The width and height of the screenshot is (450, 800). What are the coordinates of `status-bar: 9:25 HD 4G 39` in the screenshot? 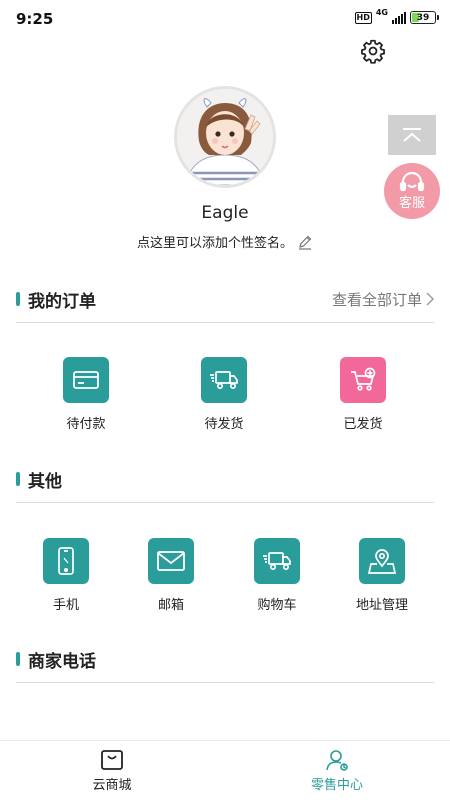 It's located at (225, 19).